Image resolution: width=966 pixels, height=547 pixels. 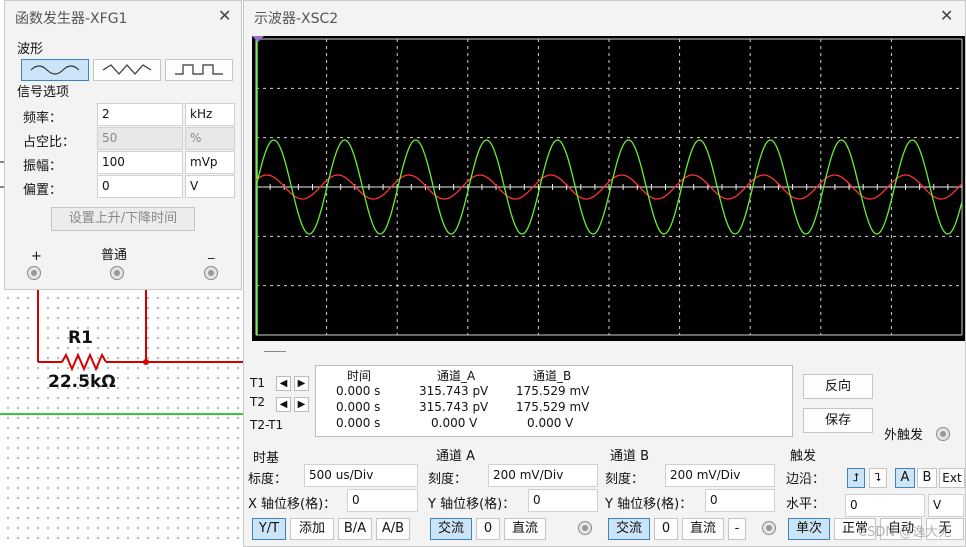 I want to click on freq-input: 2, so click(x=140, y=114).